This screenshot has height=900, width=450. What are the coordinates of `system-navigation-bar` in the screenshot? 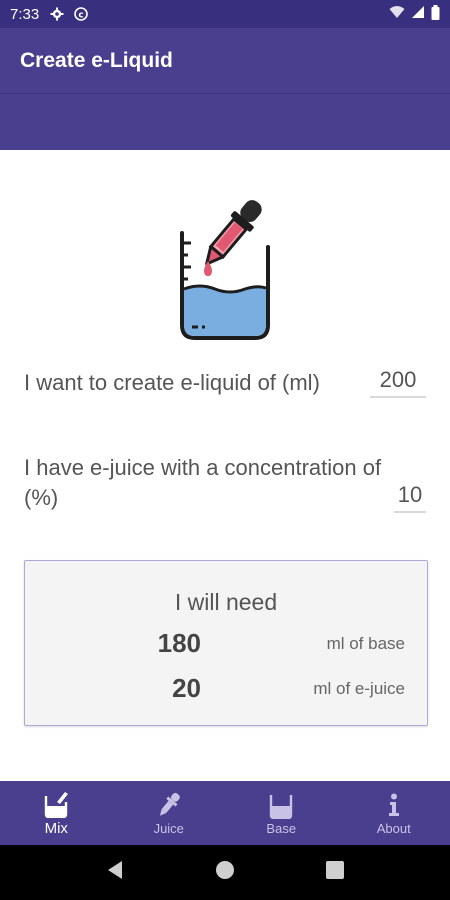 It's located at (225, 872).